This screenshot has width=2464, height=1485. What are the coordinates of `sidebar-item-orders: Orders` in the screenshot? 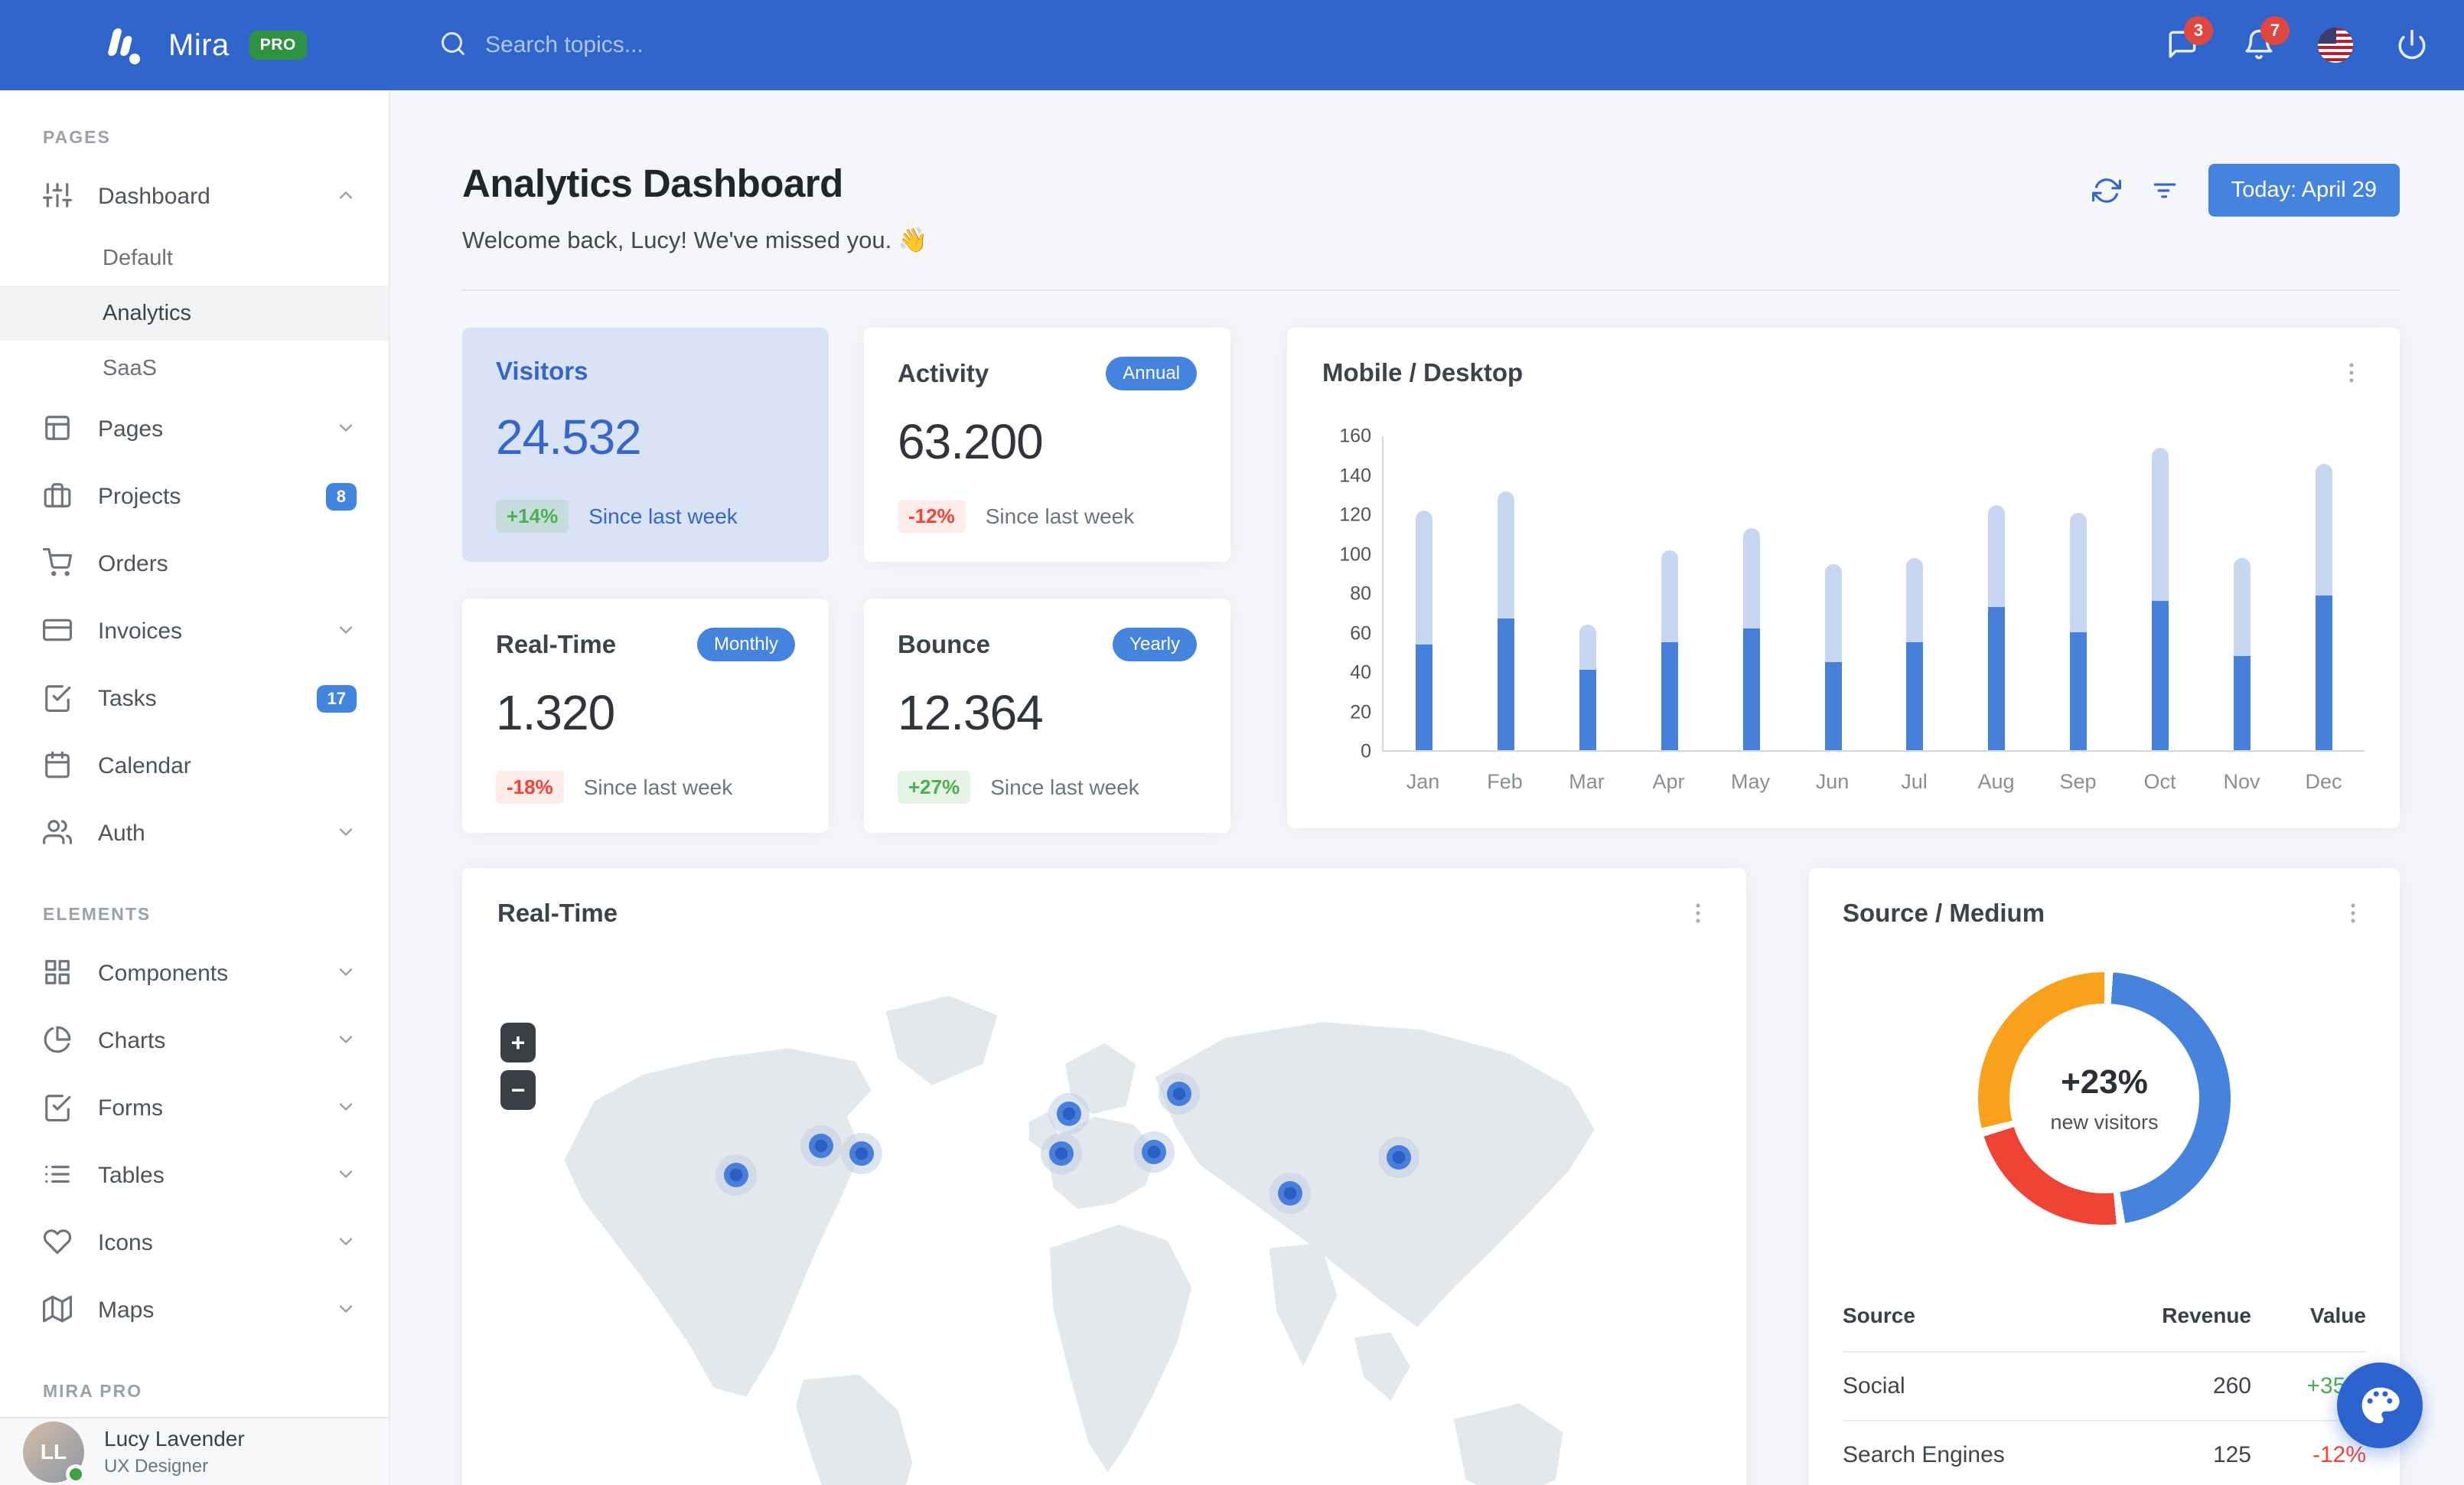 It's located at (194, 564).